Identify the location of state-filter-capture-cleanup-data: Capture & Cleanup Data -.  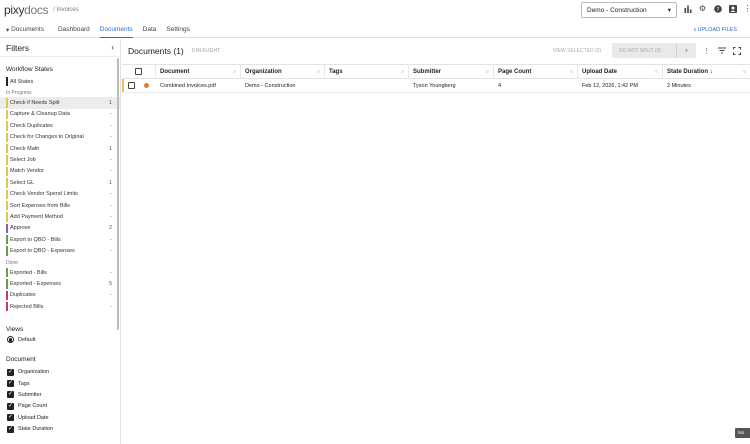
(60, 114).